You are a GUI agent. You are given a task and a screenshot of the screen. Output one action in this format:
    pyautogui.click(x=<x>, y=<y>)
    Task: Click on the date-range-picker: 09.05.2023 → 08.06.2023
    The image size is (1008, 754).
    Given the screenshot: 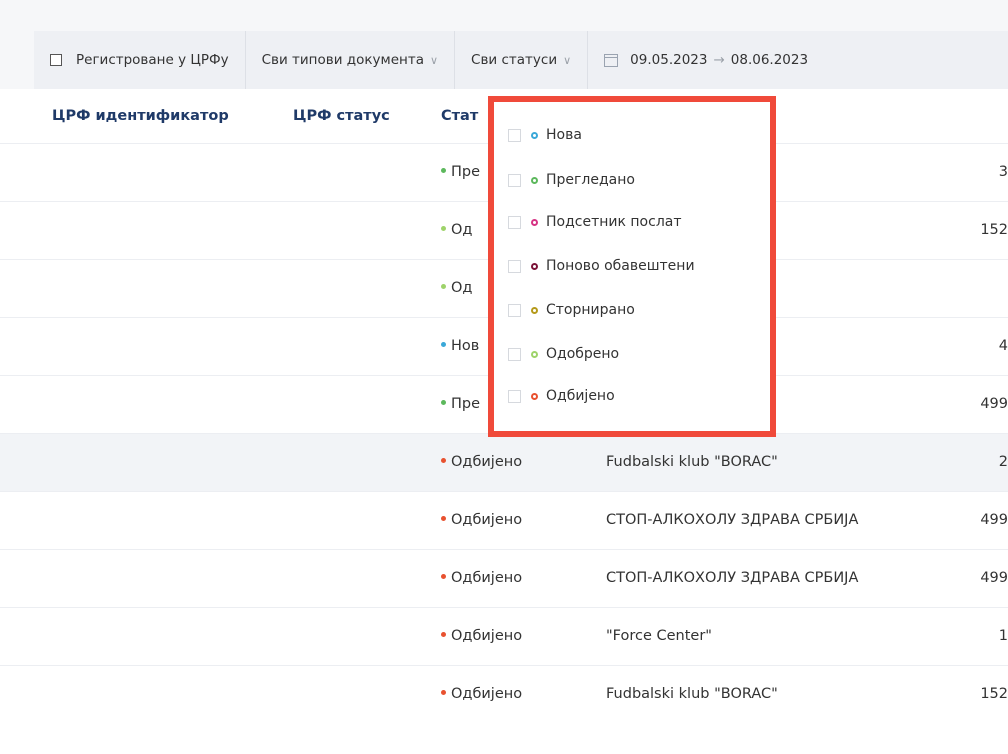 What is the action you would take?
    pyautogui.click(x=706, y=60)
    